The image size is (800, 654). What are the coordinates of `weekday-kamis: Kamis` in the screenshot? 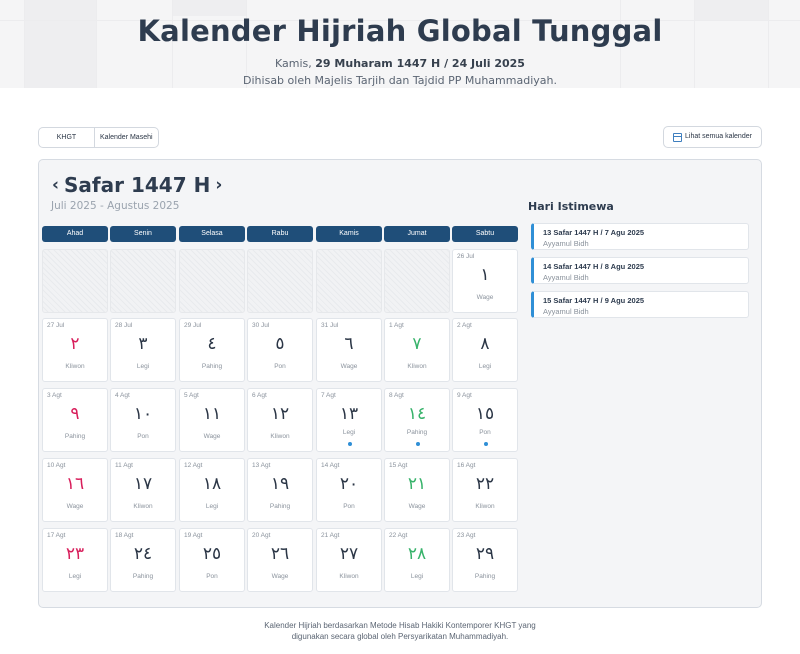 It's located at (349, 234).